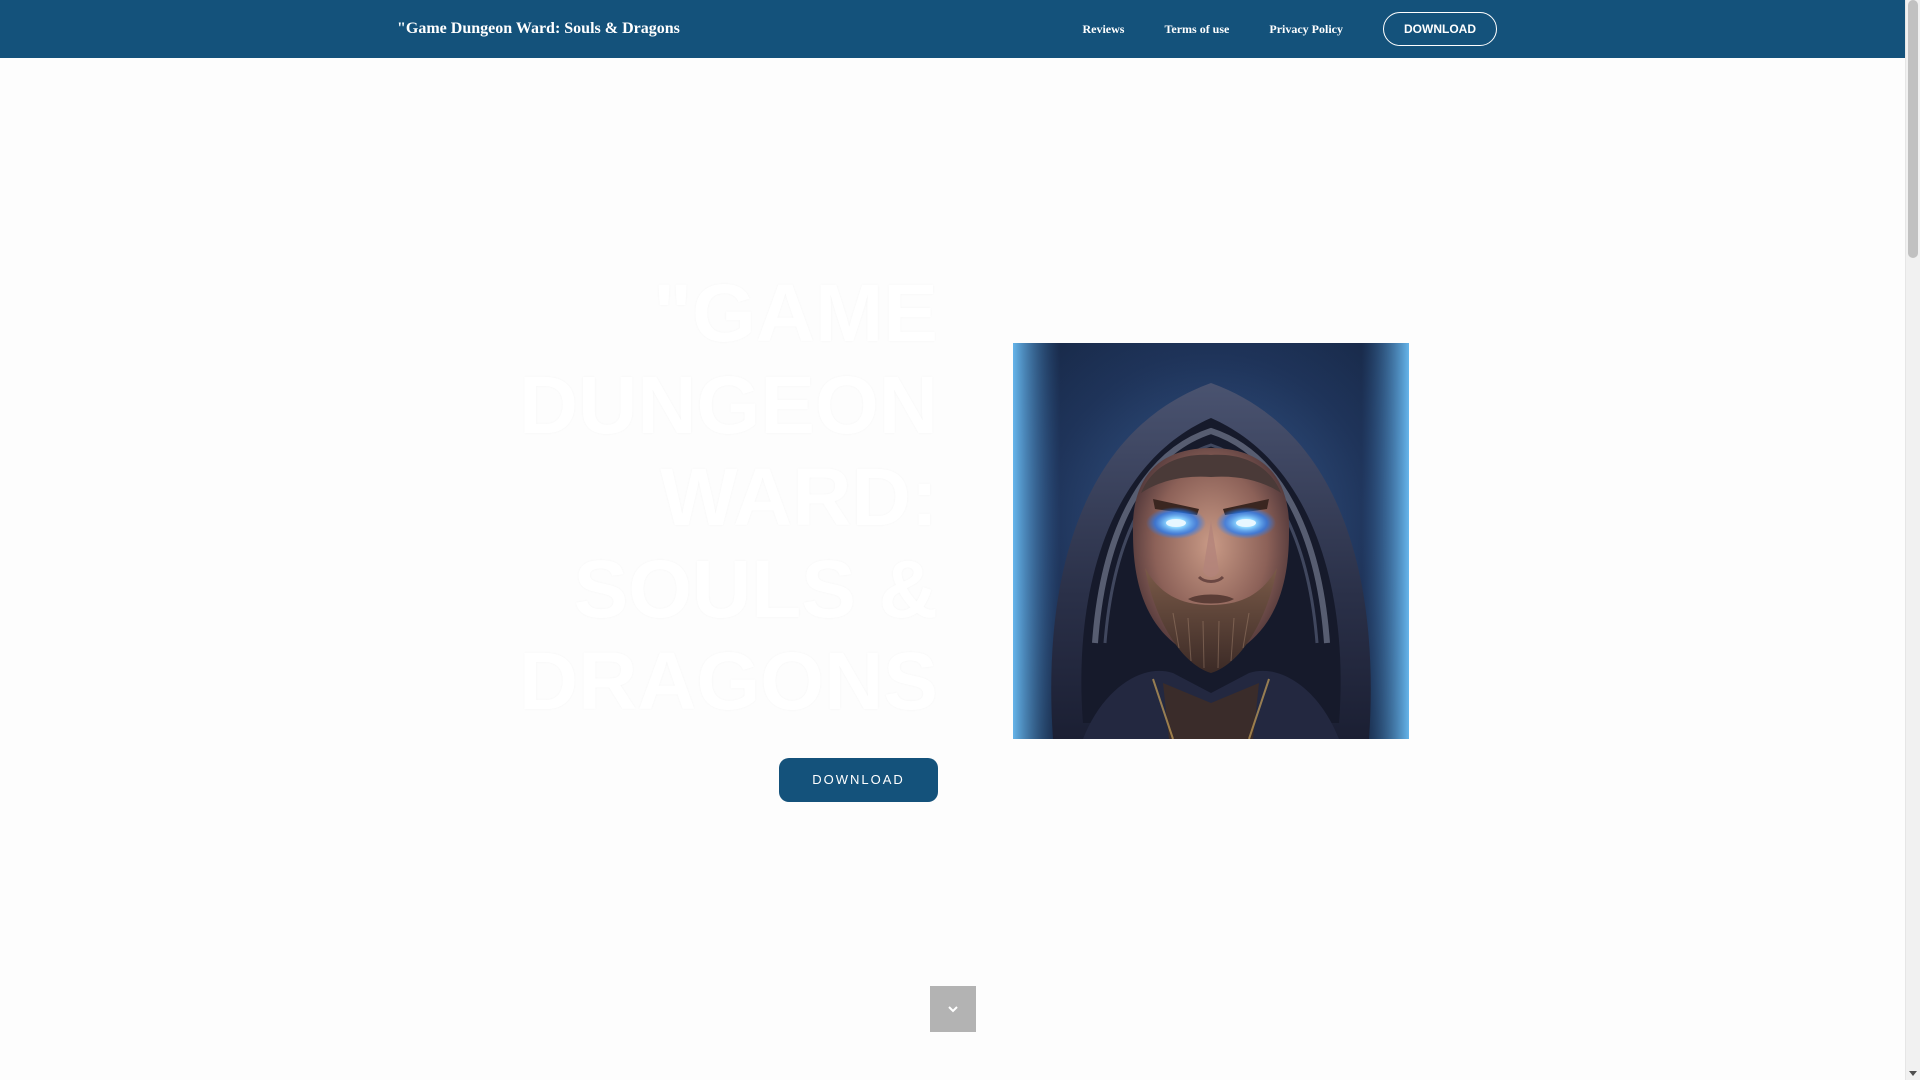 The image size is (1920, 1080). I want to click on nav-download-button: DOWNLOAD, so click(1440, 29).